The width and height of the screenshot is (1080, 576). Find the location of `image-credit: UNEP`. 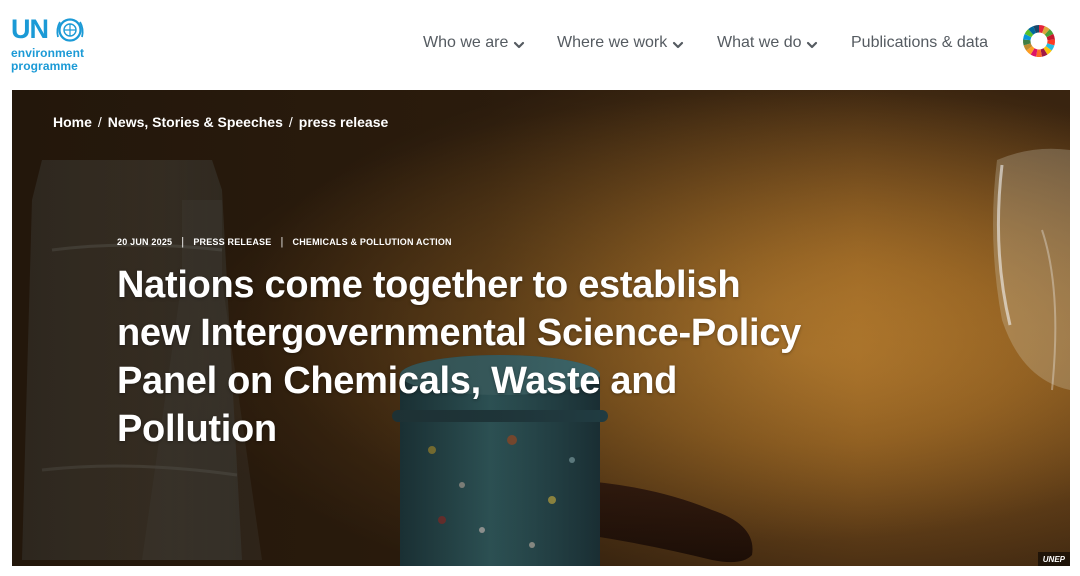

image-credit: UNEP is located at coordinates (1053, 559).